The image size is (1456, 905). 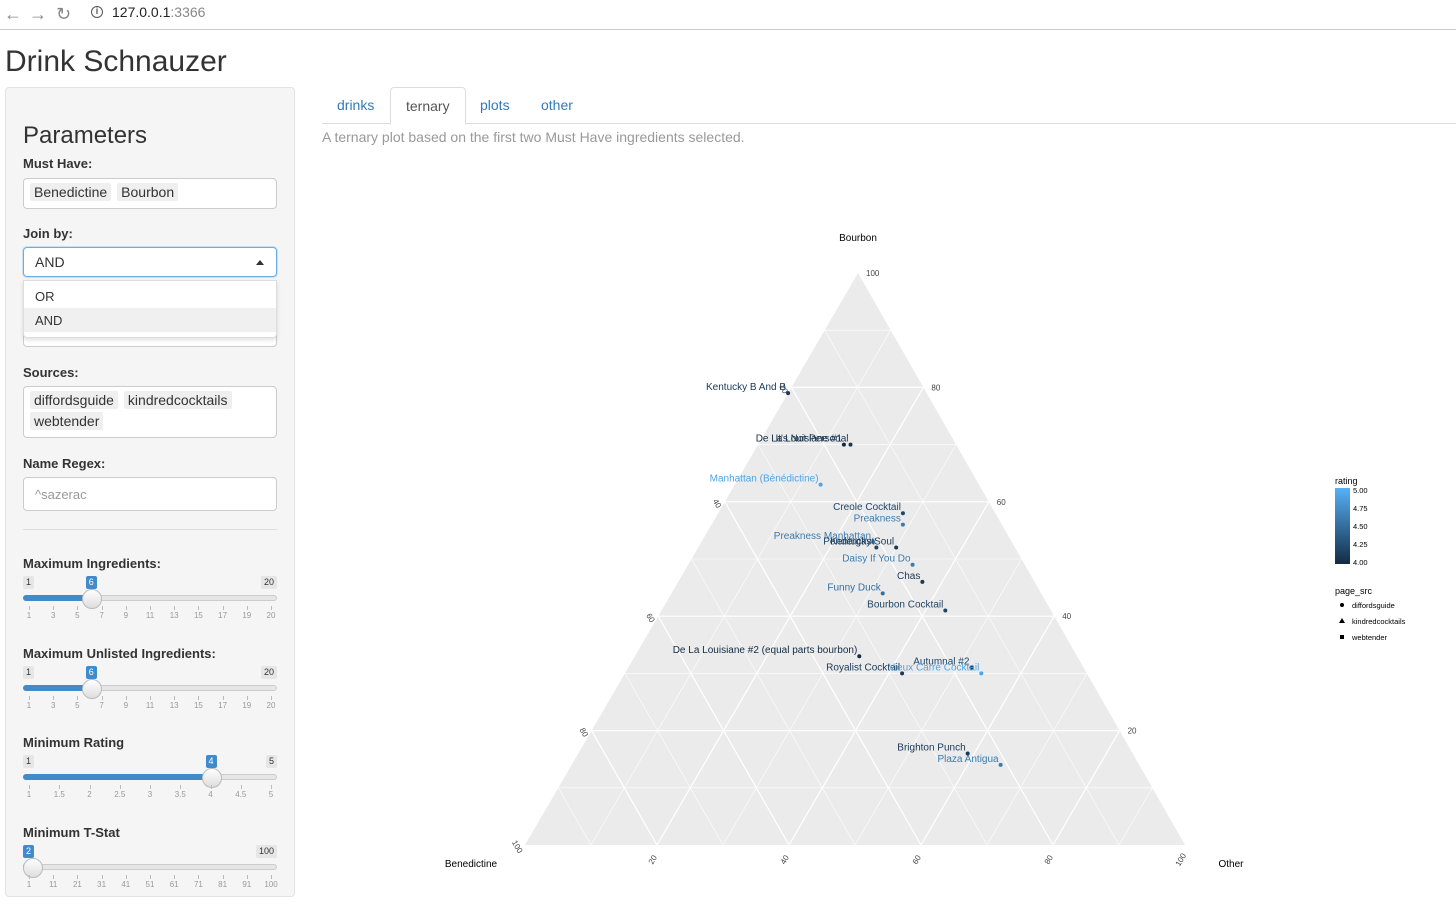 What do you see at coordinates (38, 14) in the screenshot?
I see `forward-icon: →` at bounding box center [38, 14].